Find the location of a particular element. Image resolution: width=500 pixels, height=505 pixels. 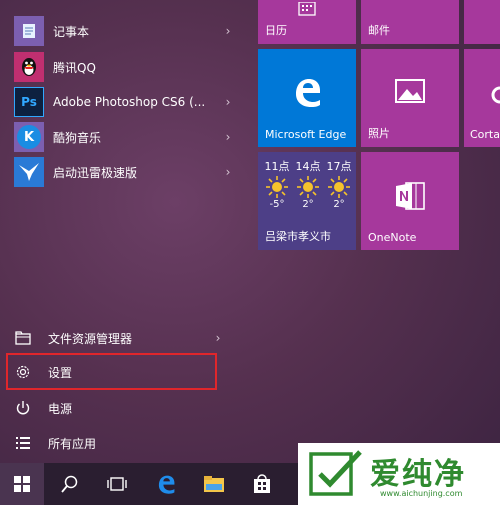

photos-tile-label: 照片 is located at coordinates (379, 133).